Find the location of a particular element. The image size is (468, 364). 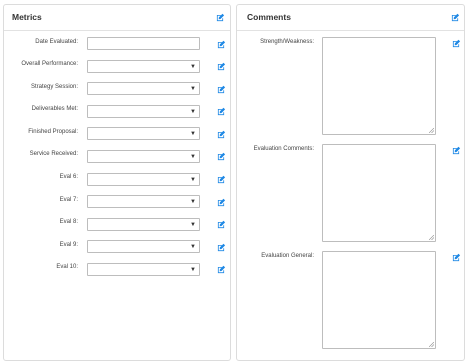

eval-10-edit-icon is located at coordinates (221, 269).